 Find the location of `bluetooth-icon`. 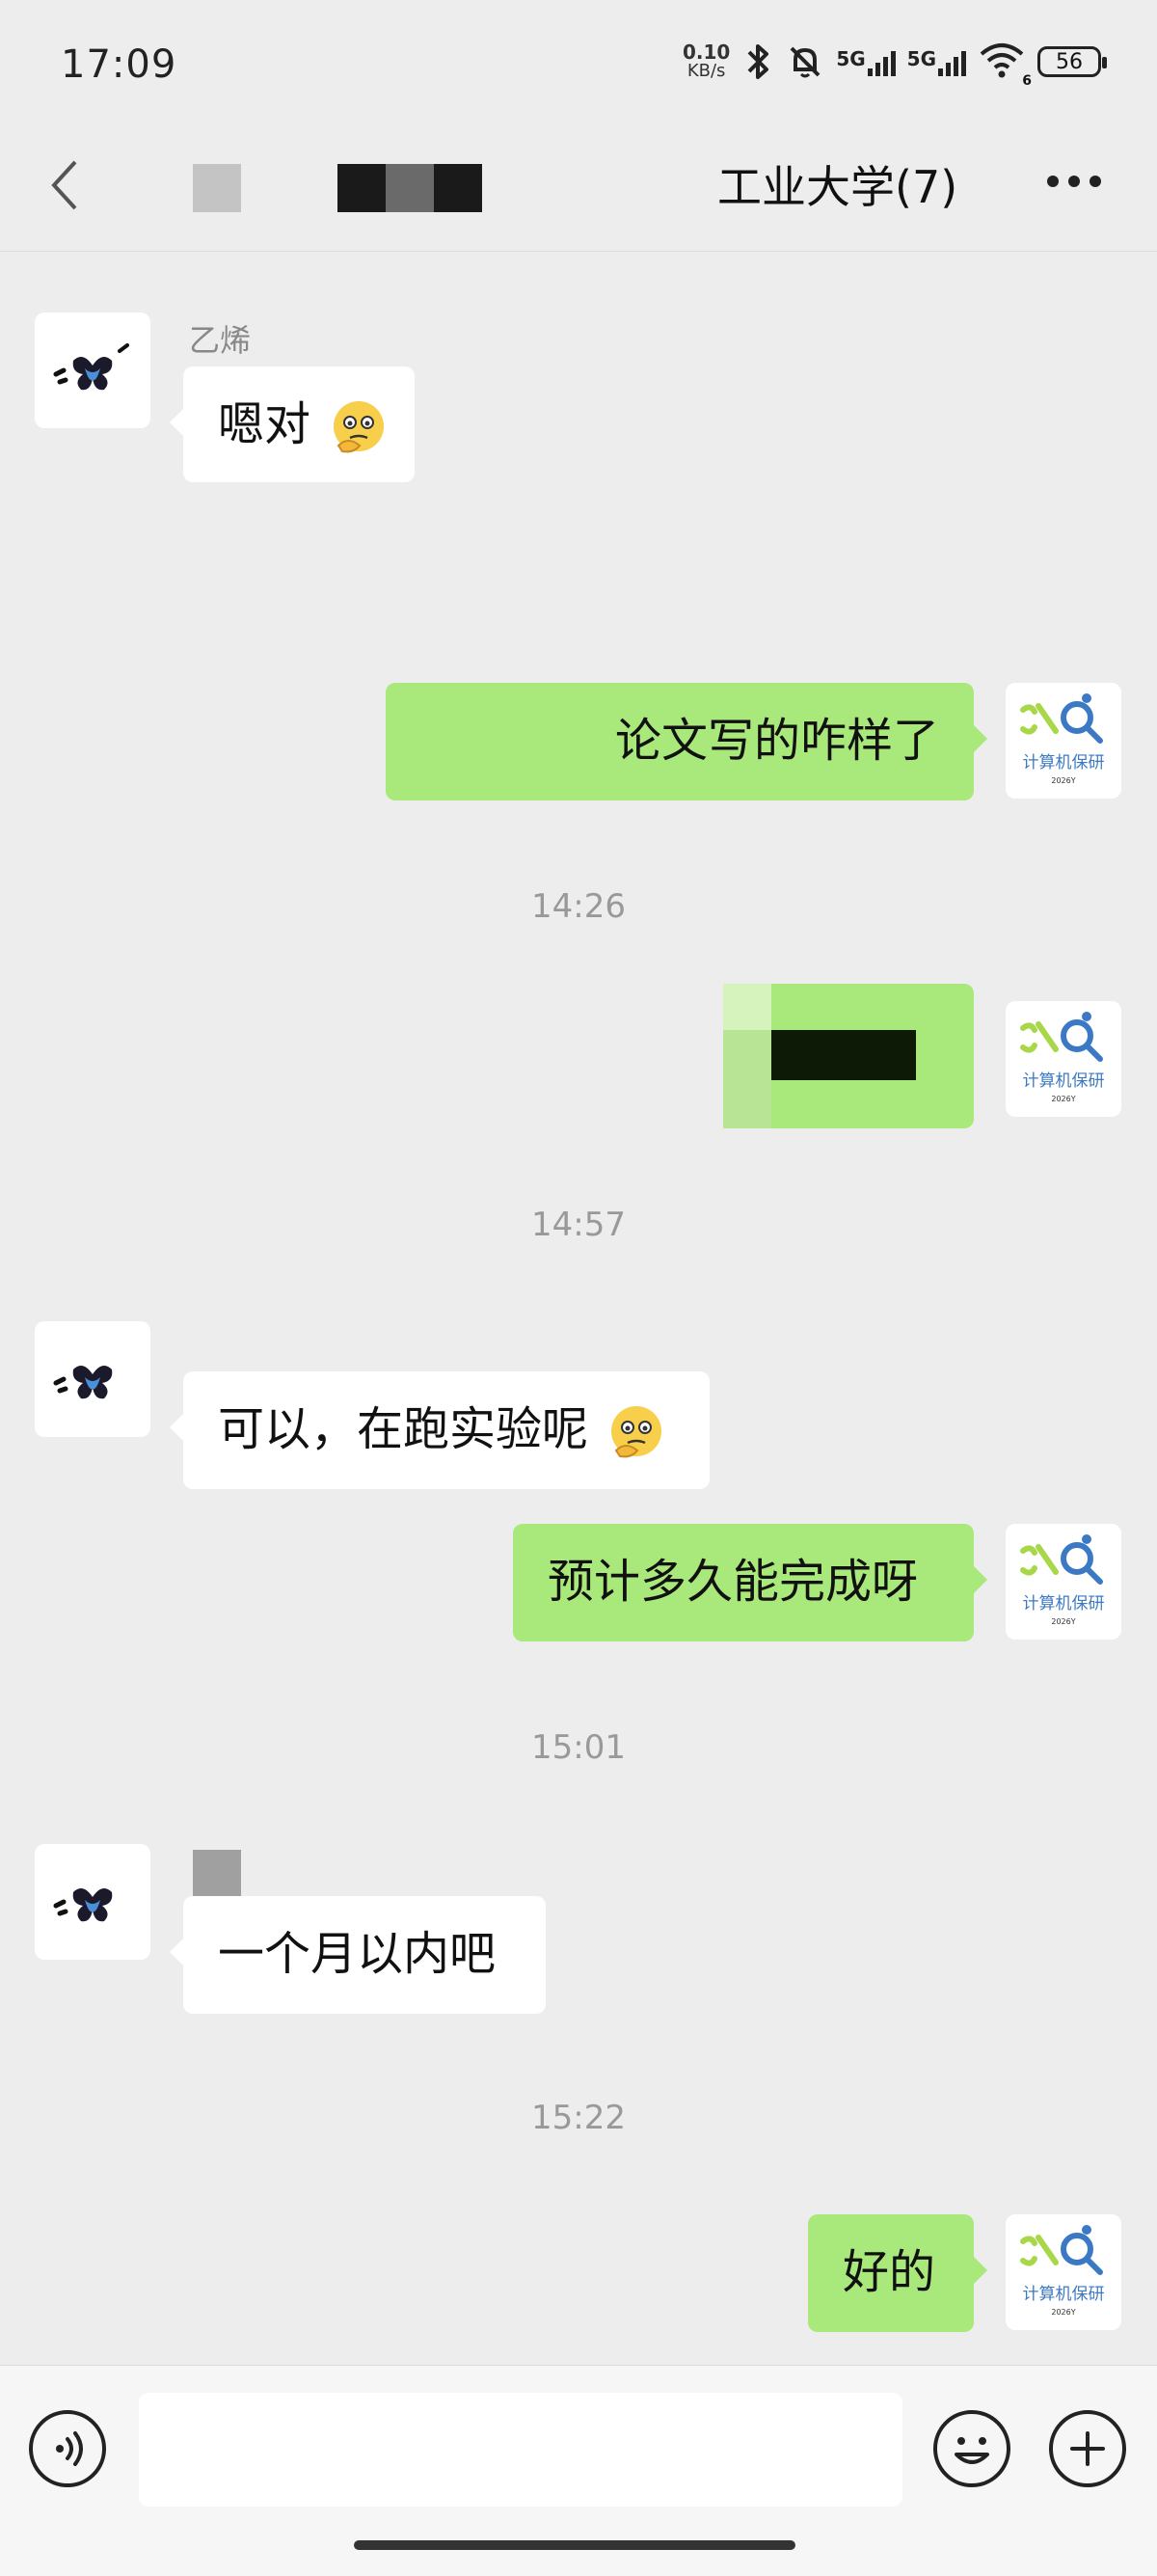

bluetooth-icon is located at coordinates (758, 61).